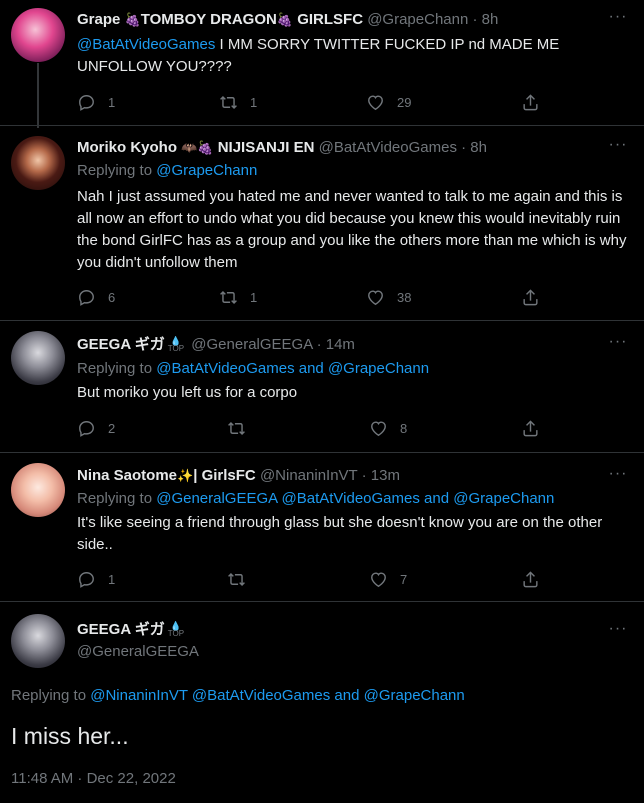 The image size is (644, 803). Describe the element at coordinates (388, 297) in the screenshot. I see `like-button: 38` at that location.